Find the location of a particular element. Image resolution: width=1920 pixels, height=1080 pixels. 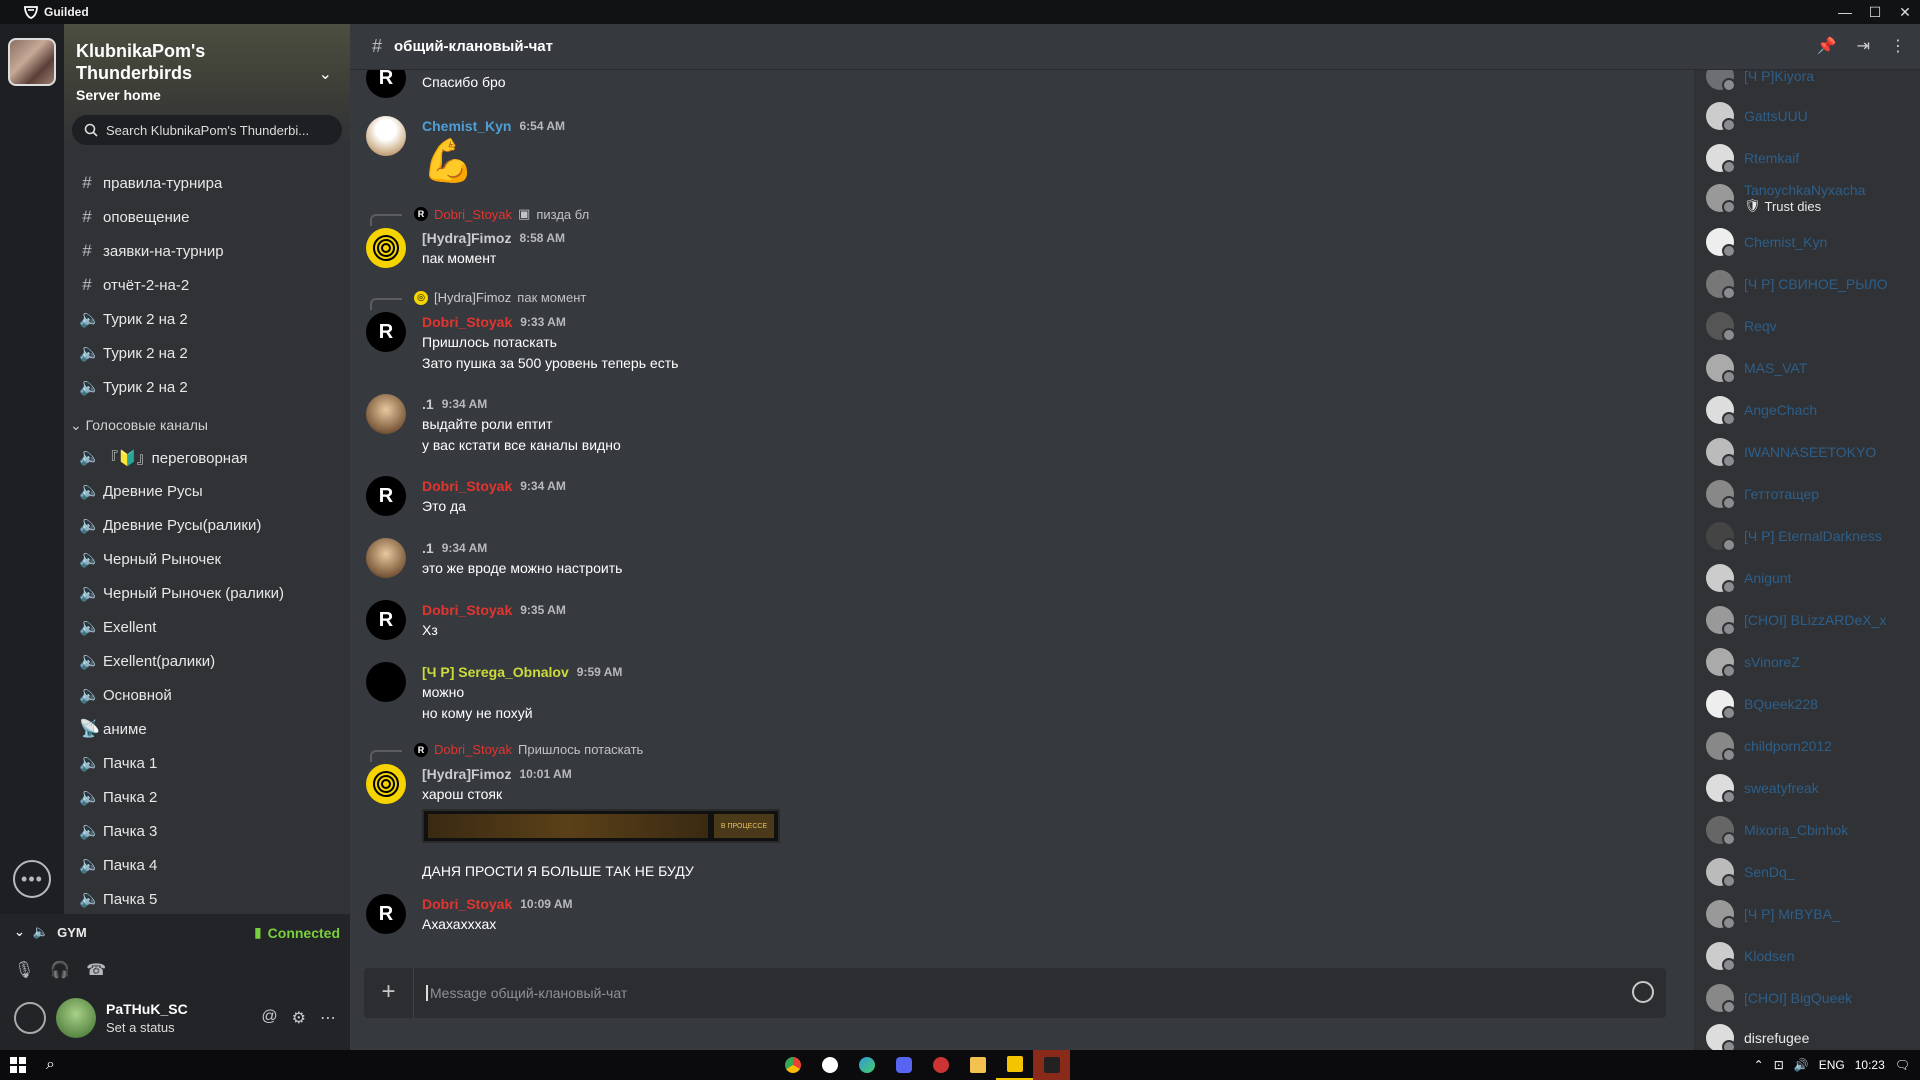

member-item: TanoychkaNyxacha 🛡 Trust dies is located at coordinates (1785, 198).